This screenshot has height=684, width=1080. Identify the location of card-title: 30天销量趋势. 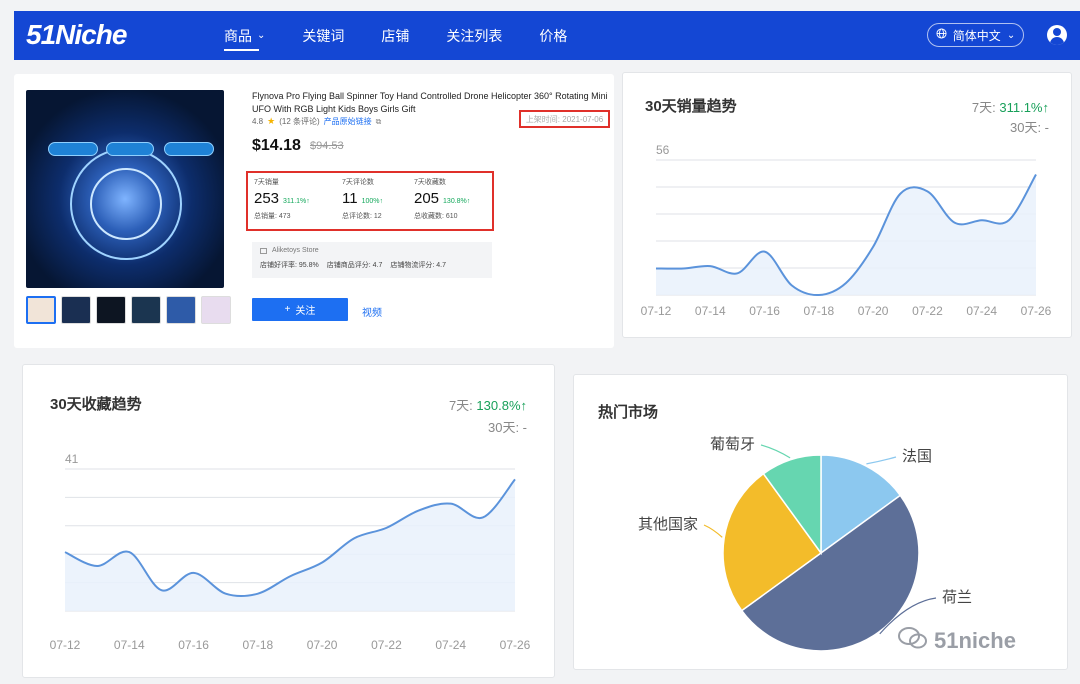
(691, 106).